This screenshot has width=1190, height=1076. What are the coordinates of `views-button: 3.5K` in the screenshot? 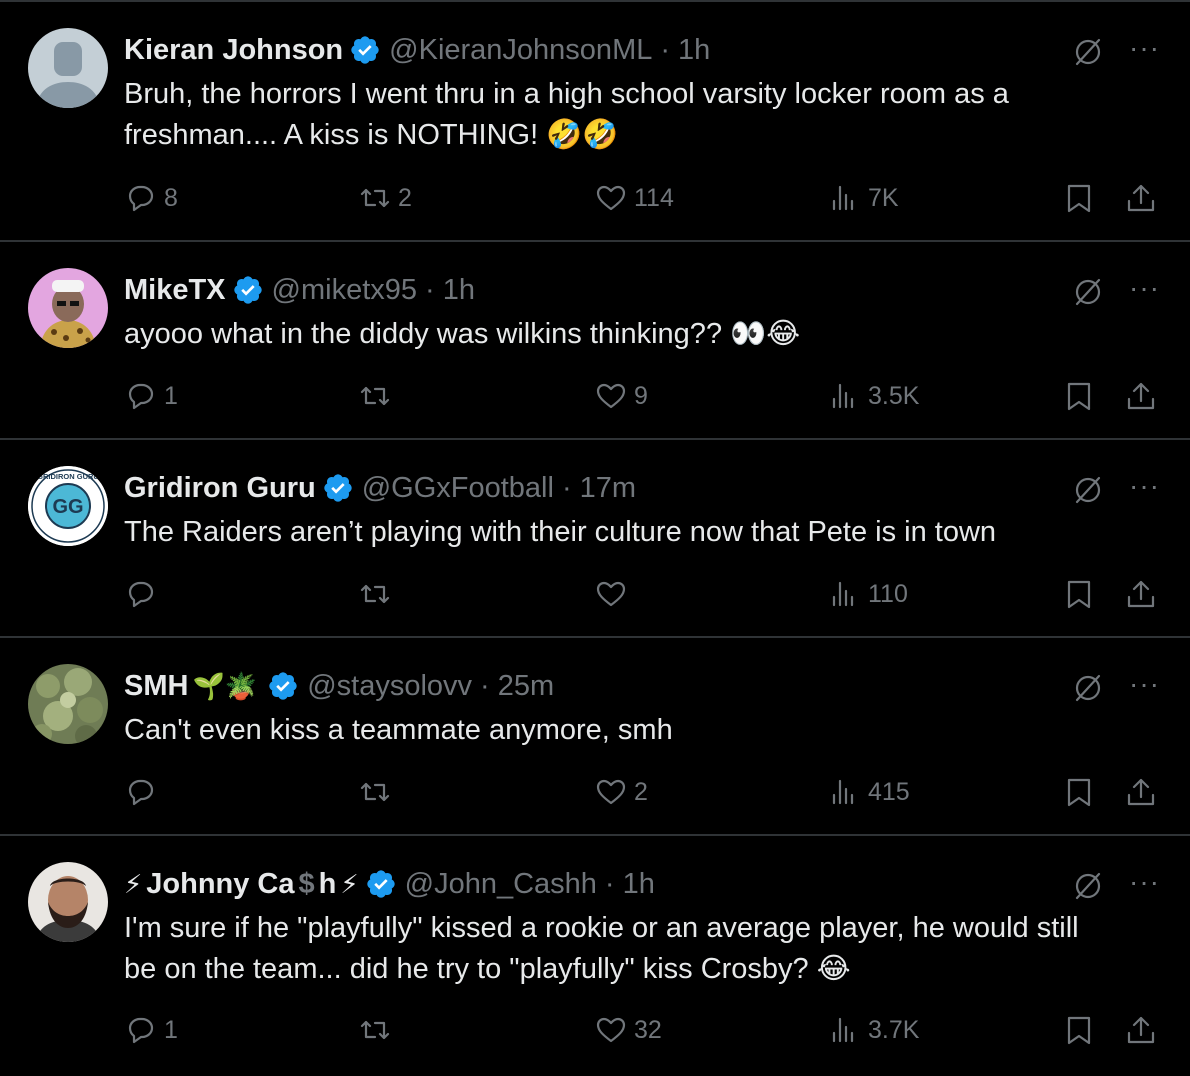 It's located at (873, 396).